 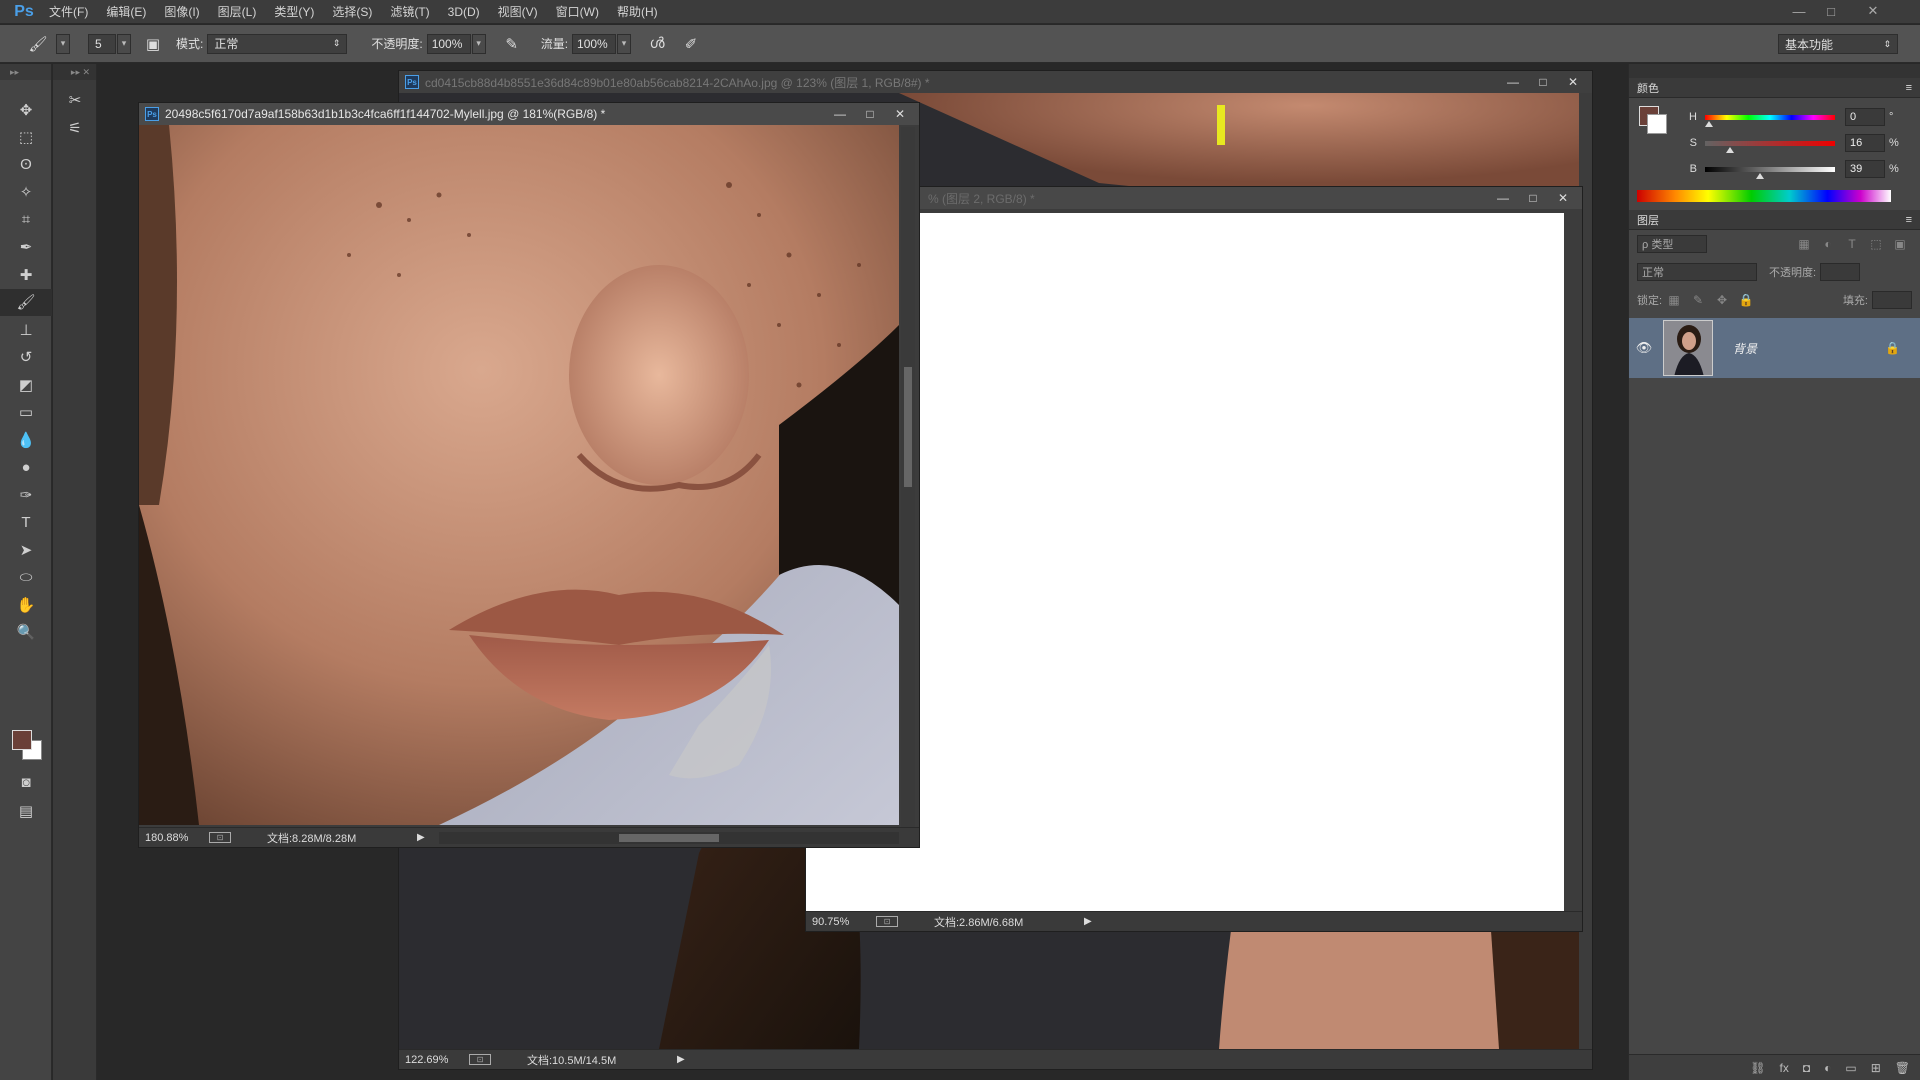 I want to click on magic-wand-icon: ✧, so click(x=26, y=193).